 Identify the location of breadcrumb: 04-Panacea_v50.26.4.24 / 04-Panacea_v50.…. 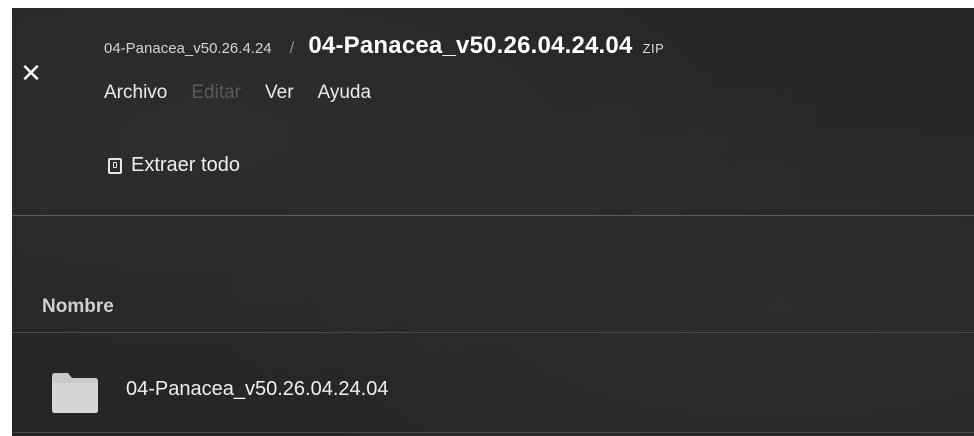
(384, 47).